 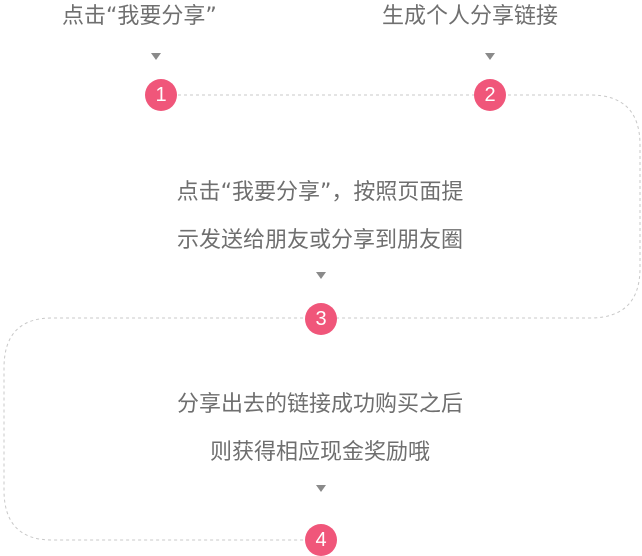 I want to click on step-1-label: 点击“我要分享”, so click(x=139, y=16).